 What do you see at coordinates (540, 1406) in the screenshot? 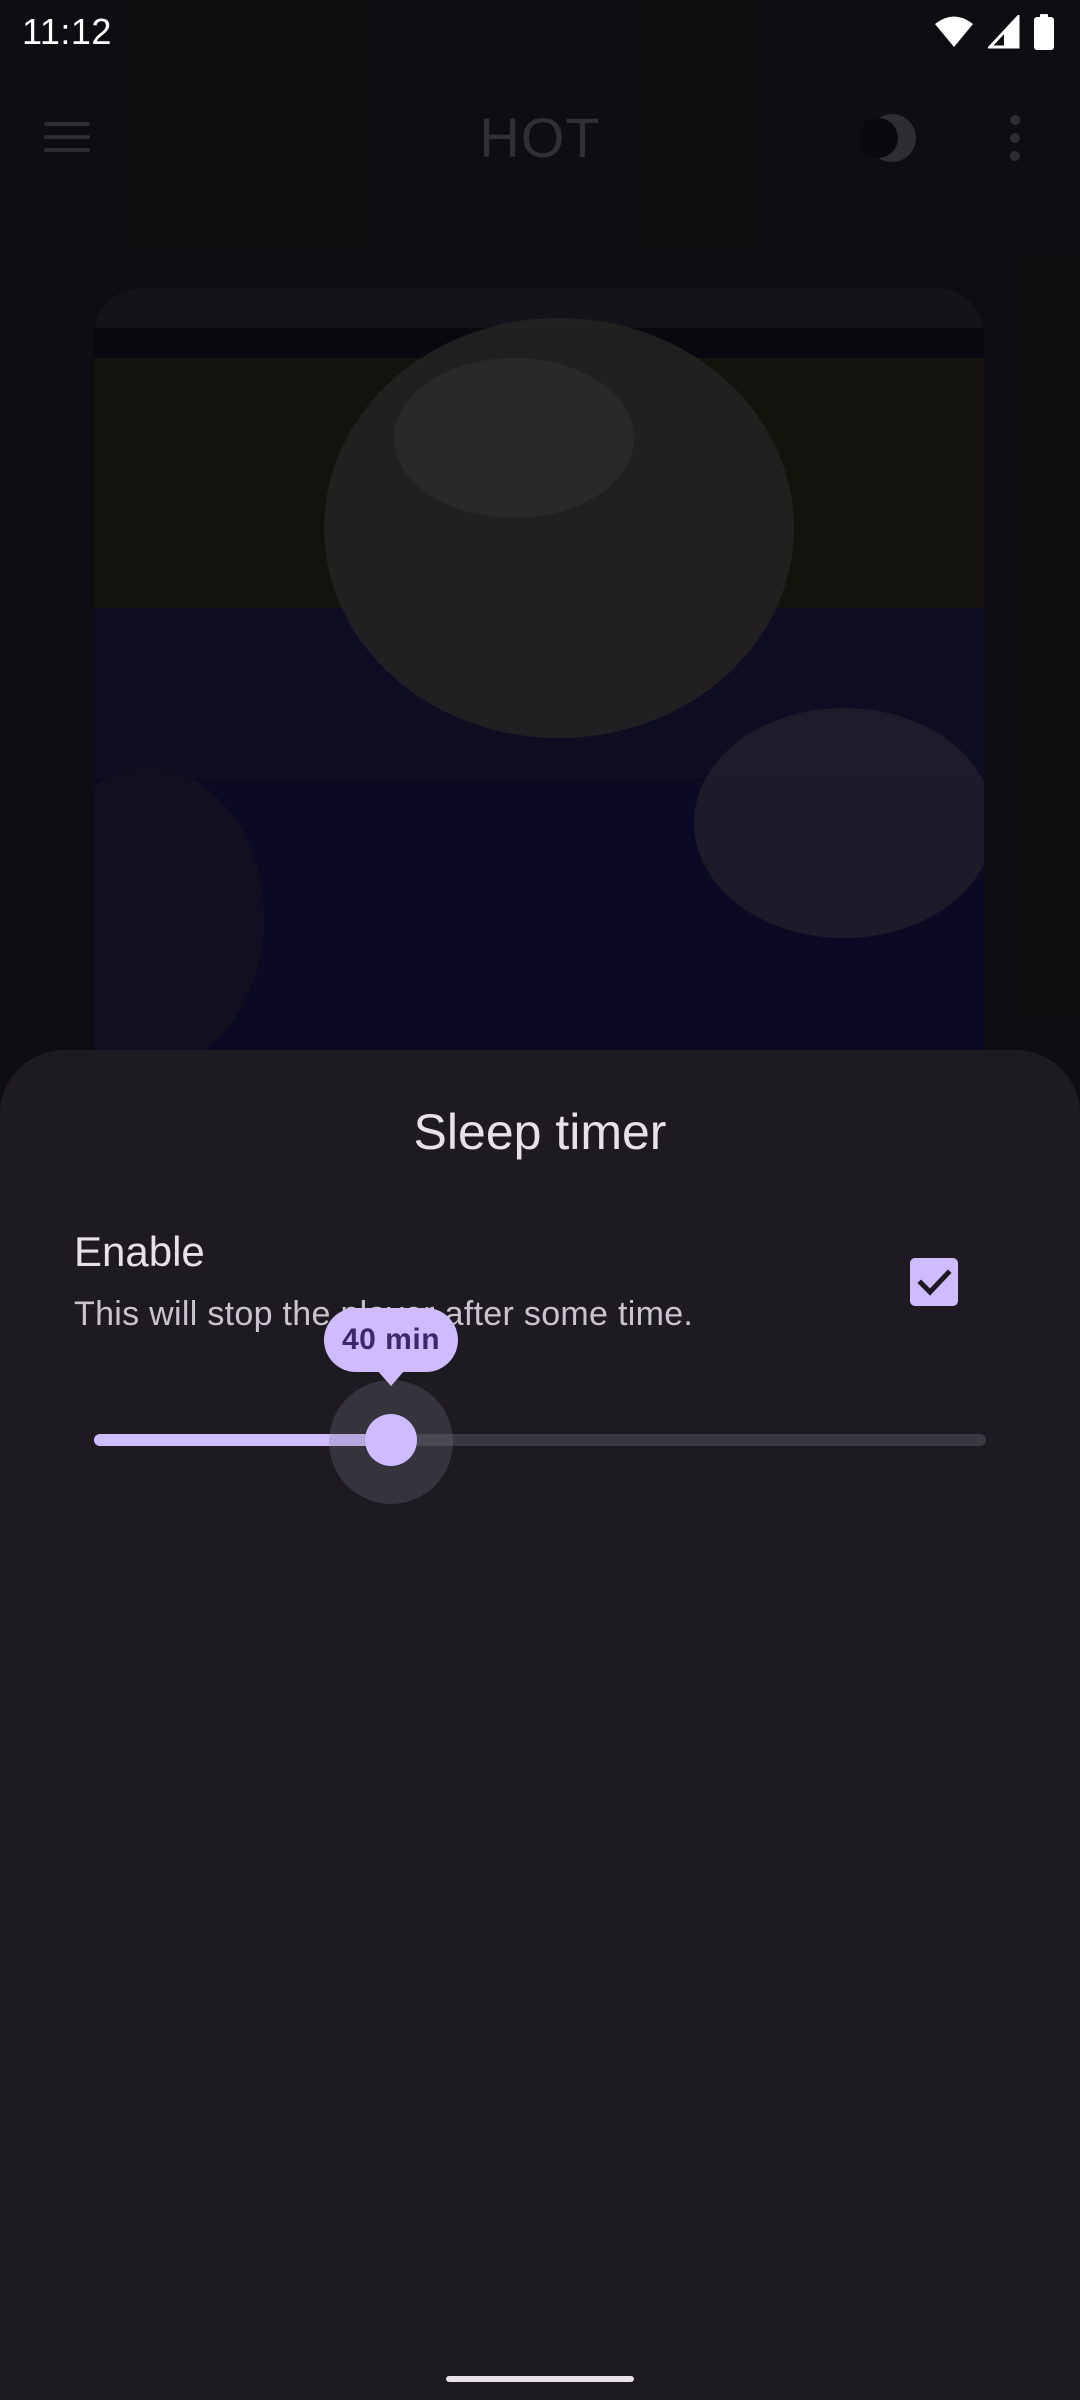
I see `sleep-timer-slider: 40 min` at bounding box center [540, 1406].